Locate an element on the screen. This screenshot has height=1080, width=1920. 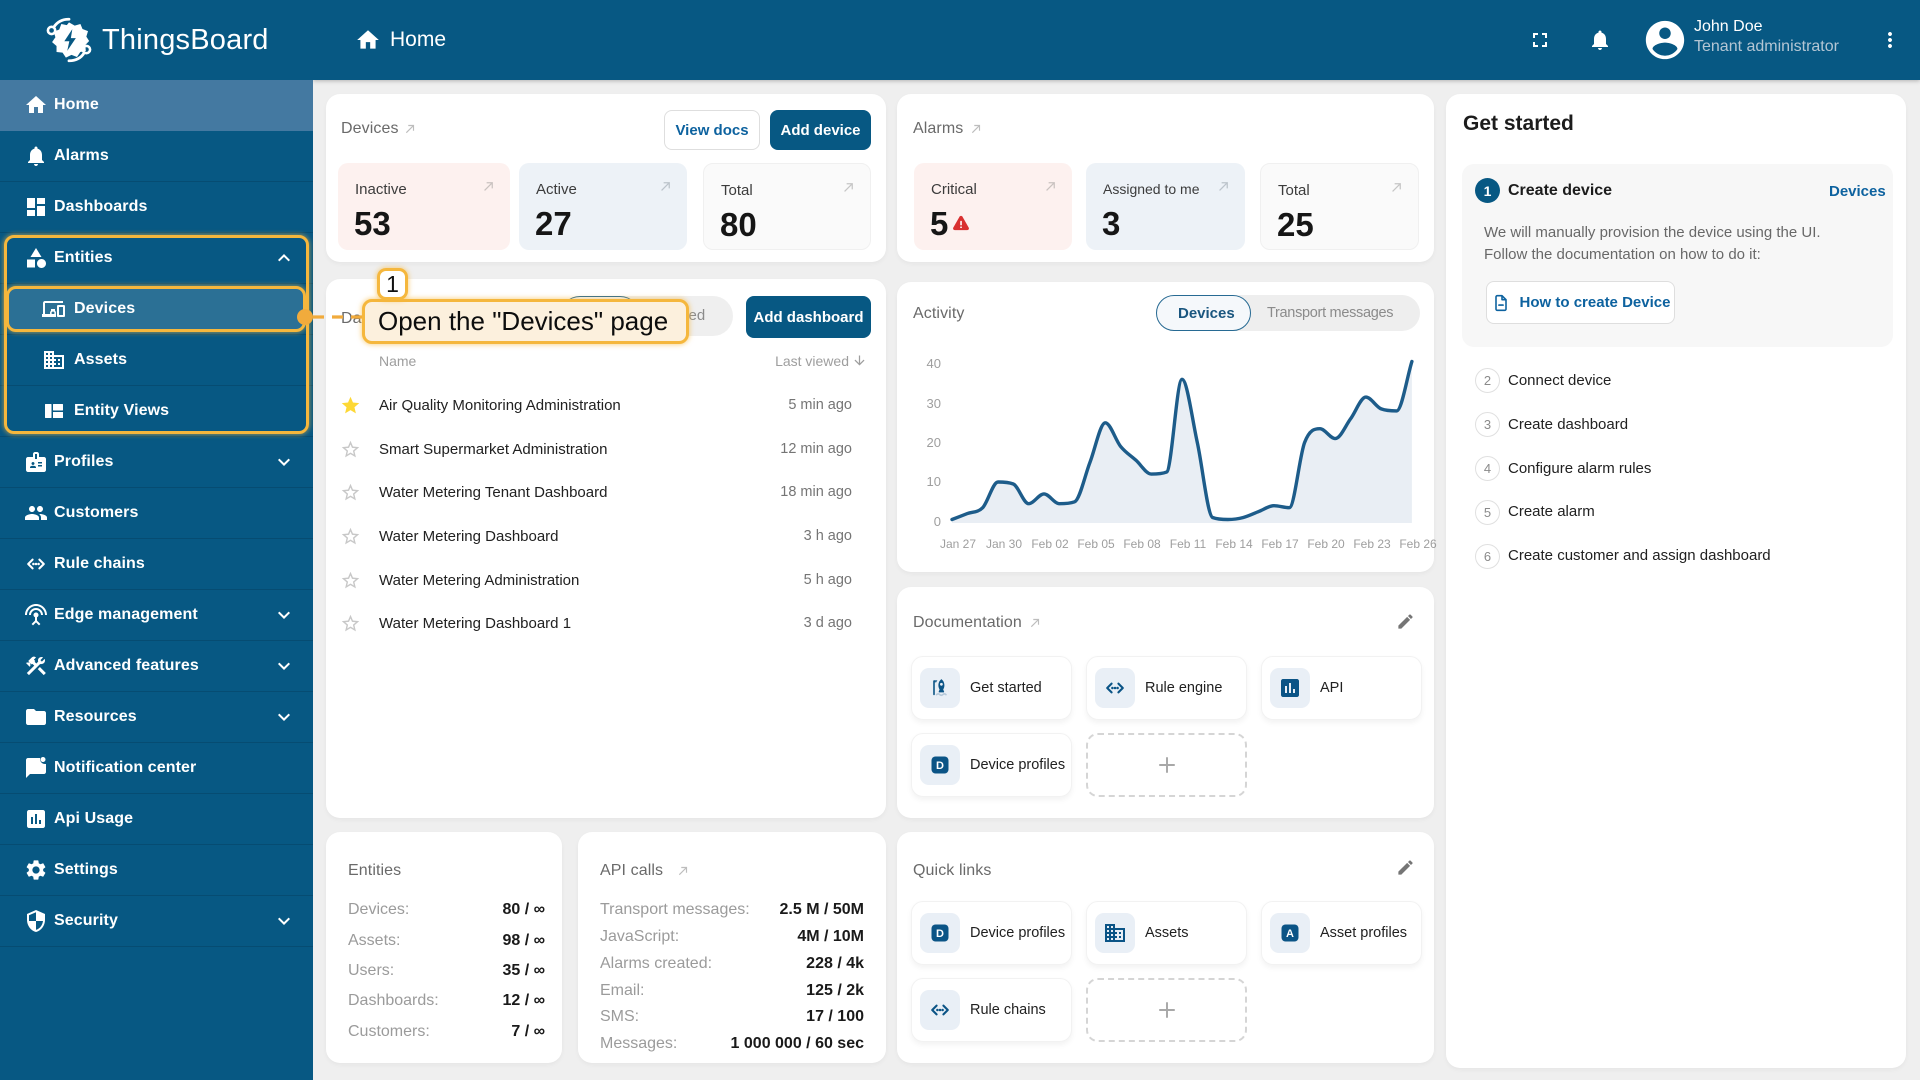
svg-text: Feb 17 is located at coordinates (1280, 544).